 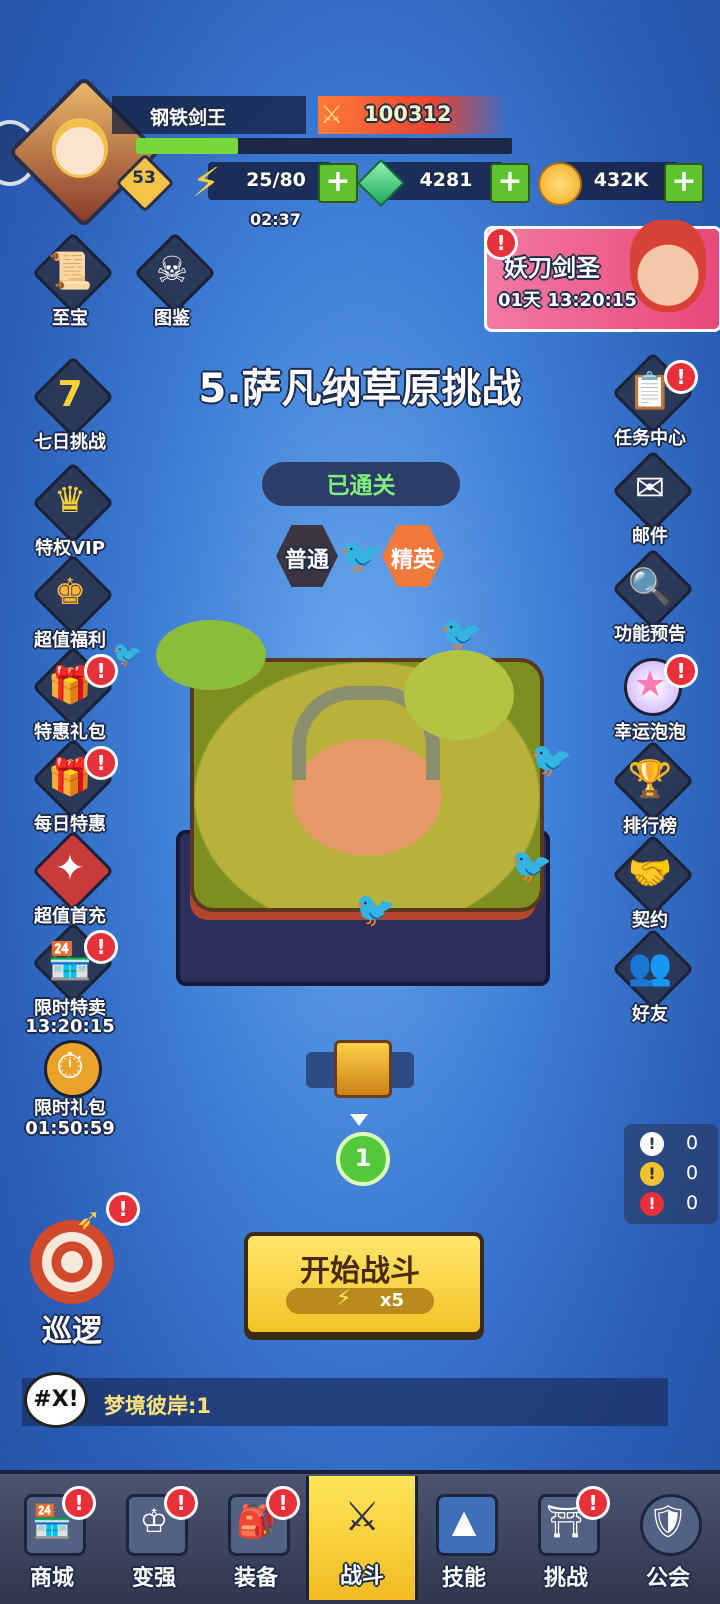 What do you see at coordinates (70, 318) in the screenshot?
I see `menu-label: 至宝` at bounding box center [70, 318].